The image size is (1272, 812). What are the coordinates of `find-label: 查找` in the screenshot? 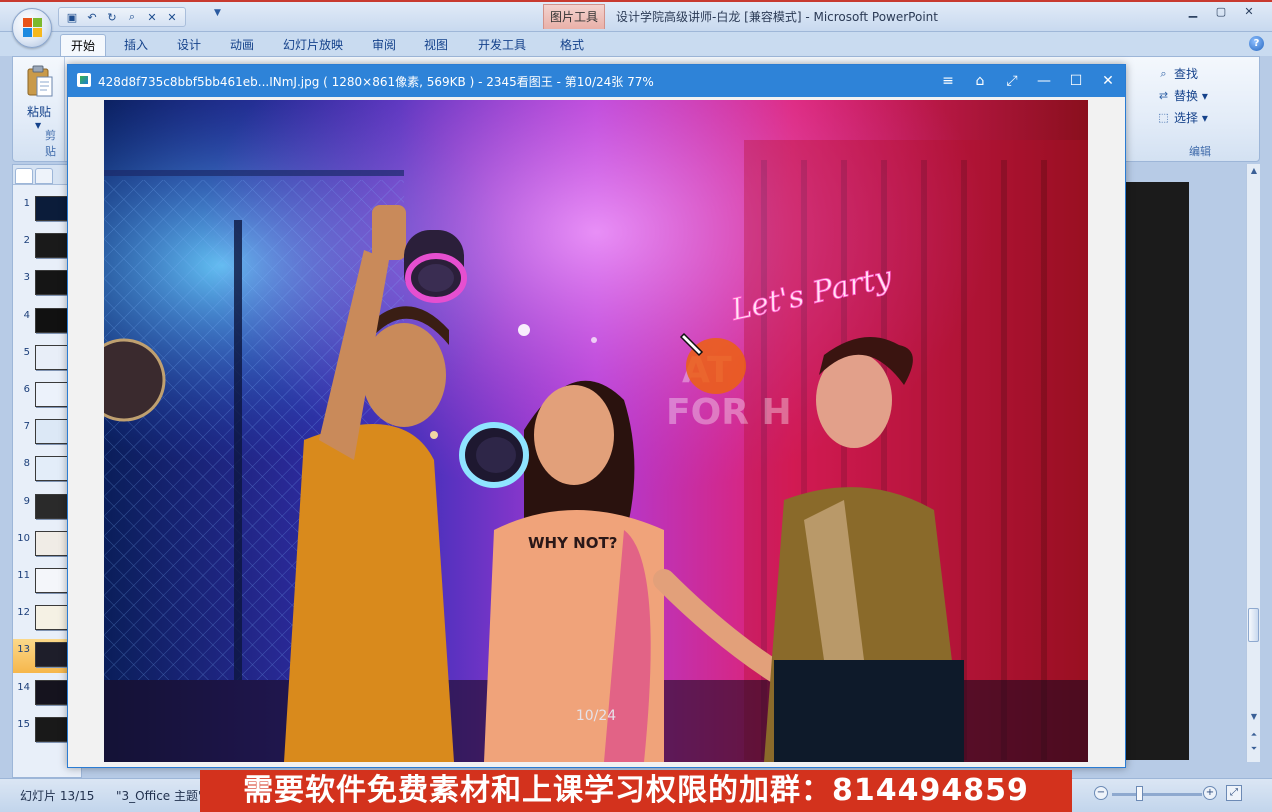 It's located at (1186, 74).